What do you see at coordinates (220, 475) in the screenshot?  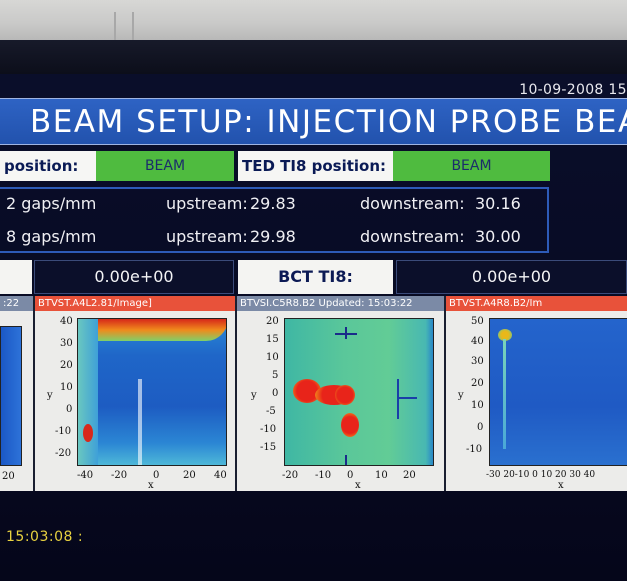 I see `plot2-xtick: 40` at bounding box center [220, 475].